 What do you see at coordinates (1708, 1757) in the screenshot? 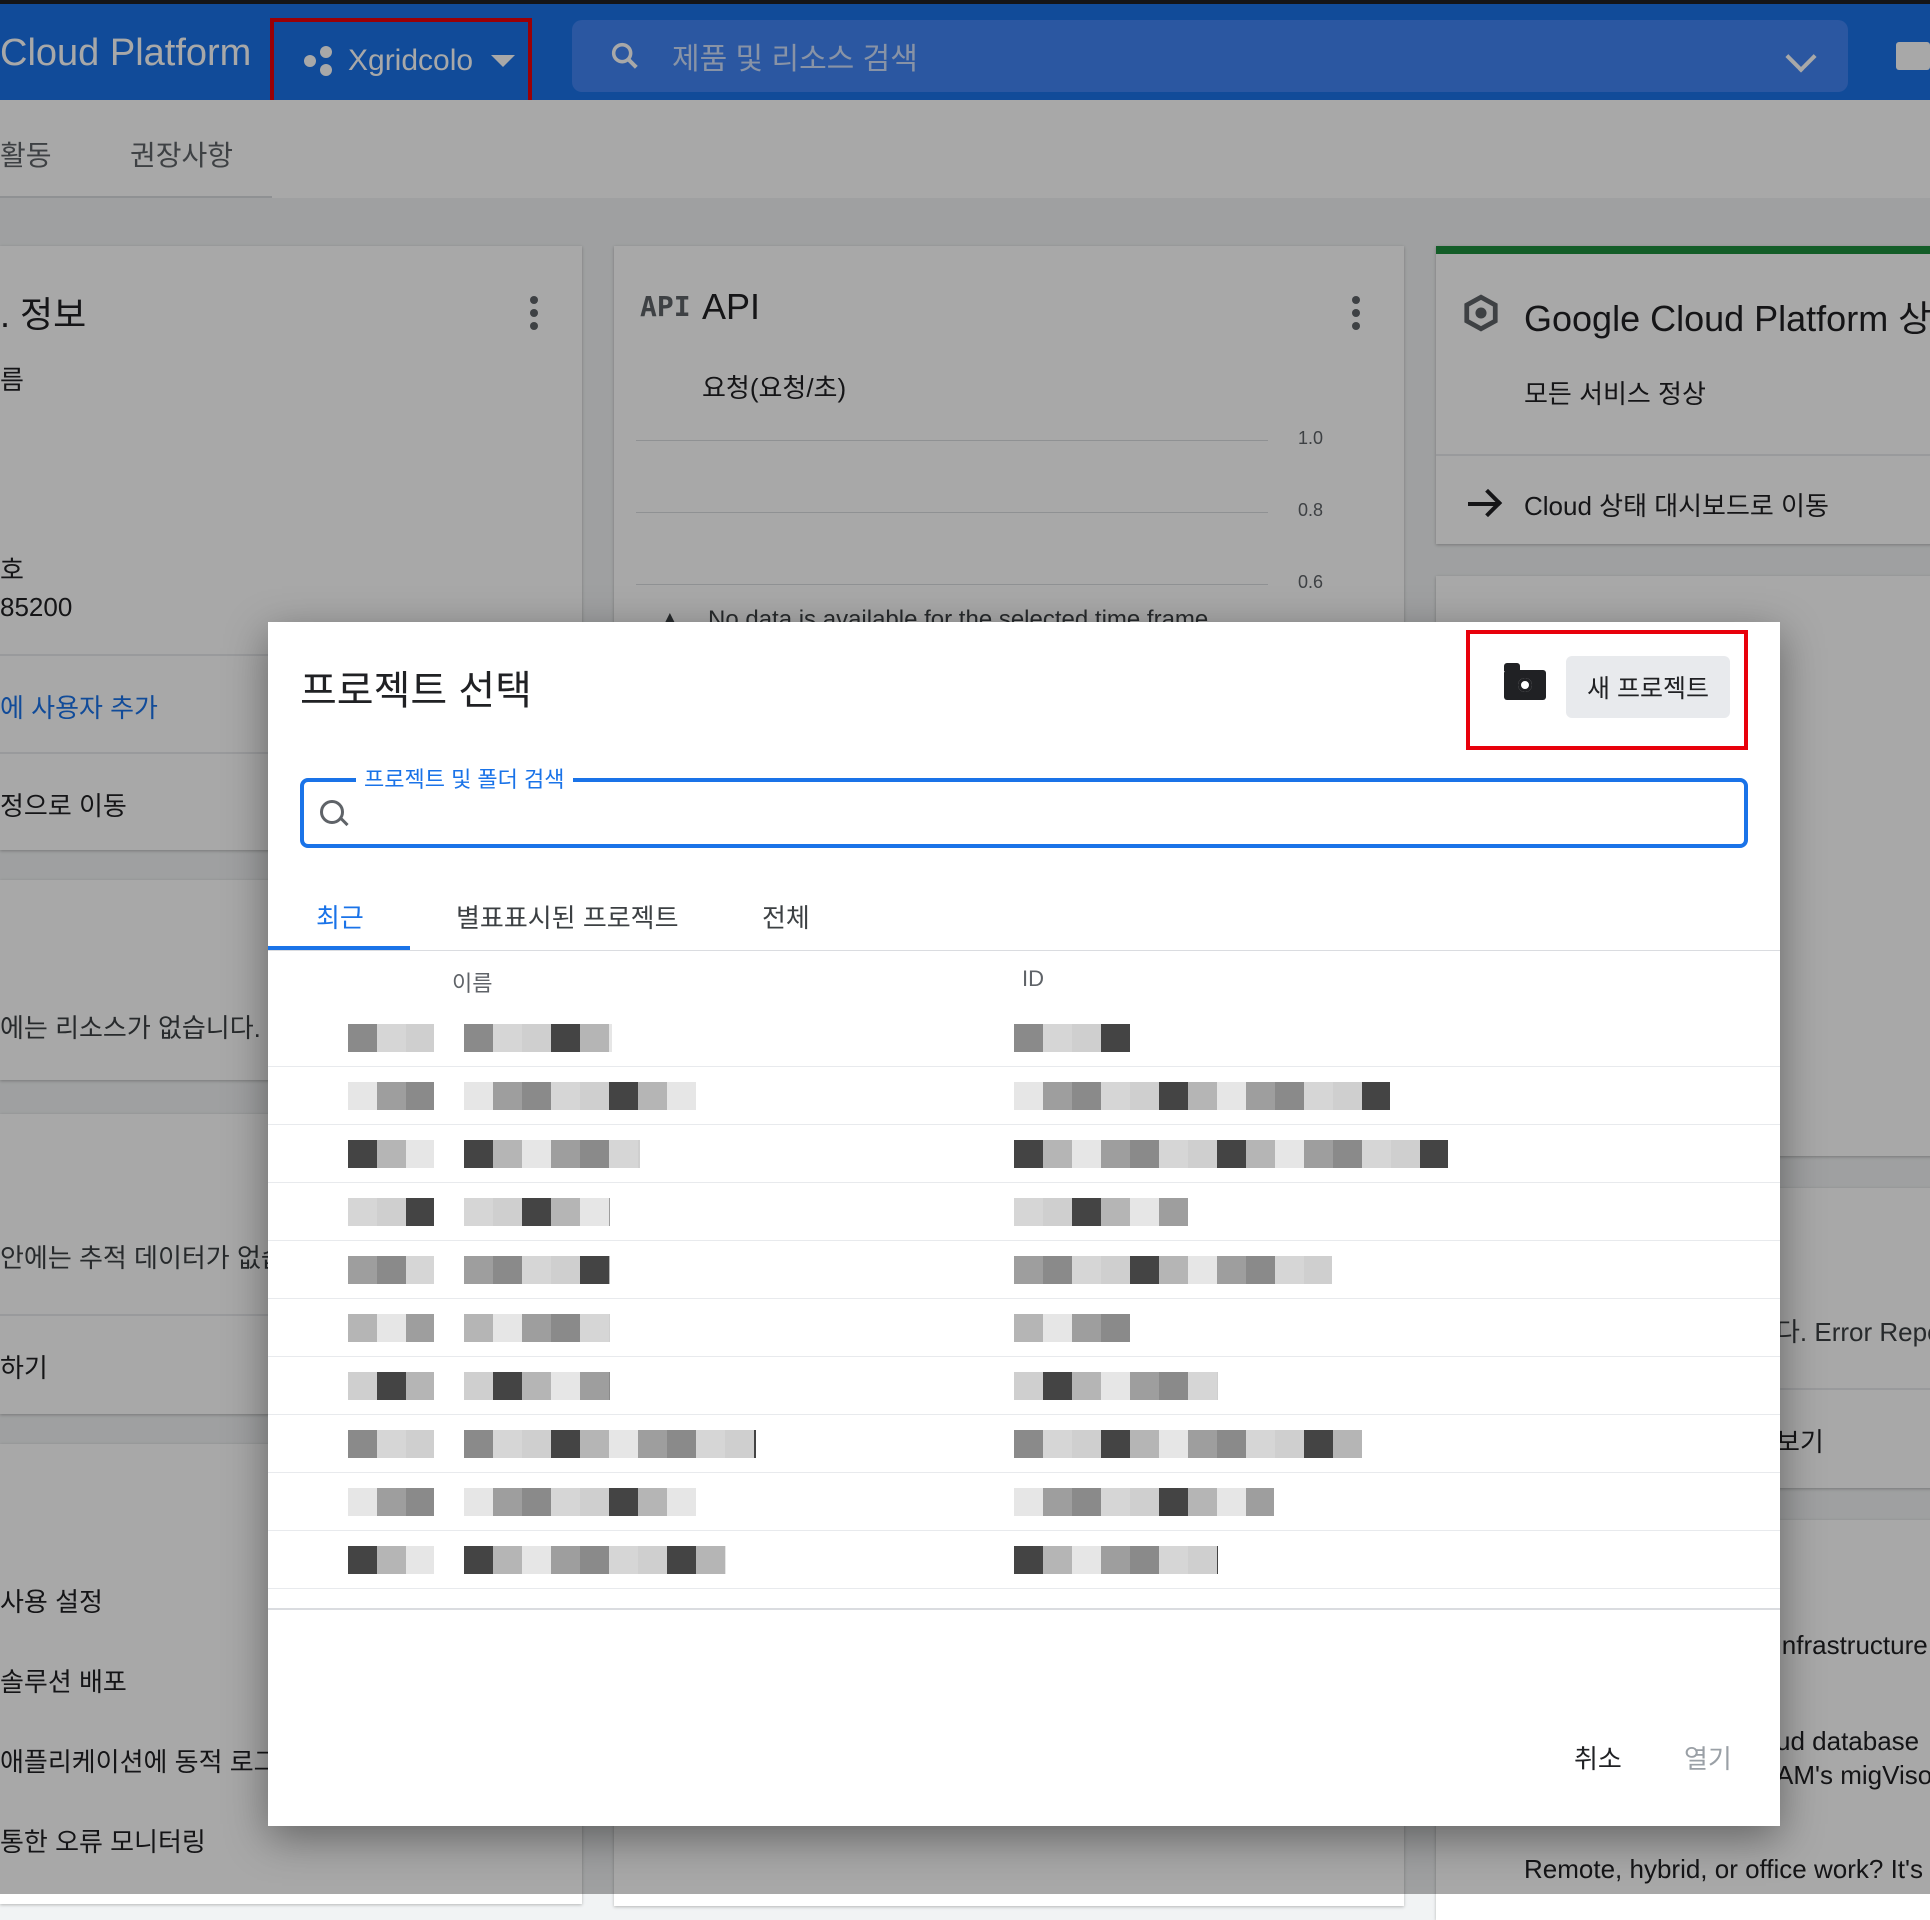
I see `open-button: 열기` at bounding box center [1708, 1757].